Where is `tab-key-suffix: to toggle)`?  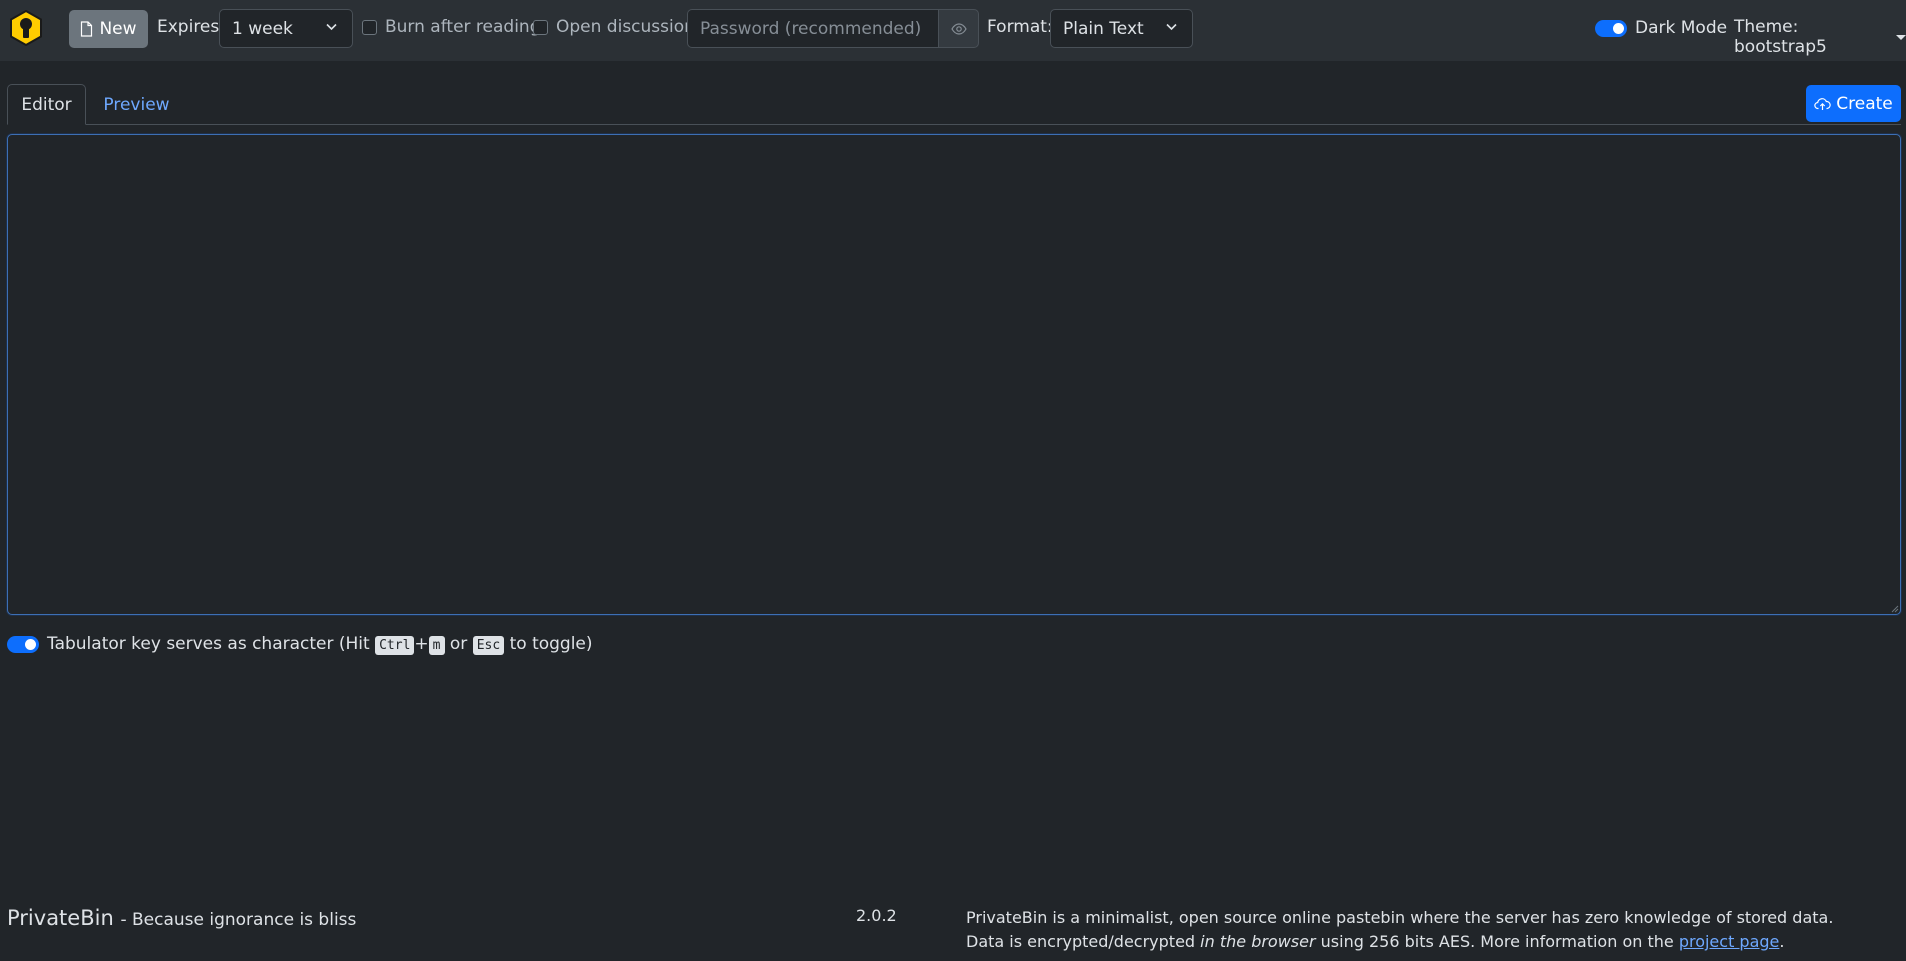
tab-key-suffix: to toggle) is located at coordinates (551, 644).